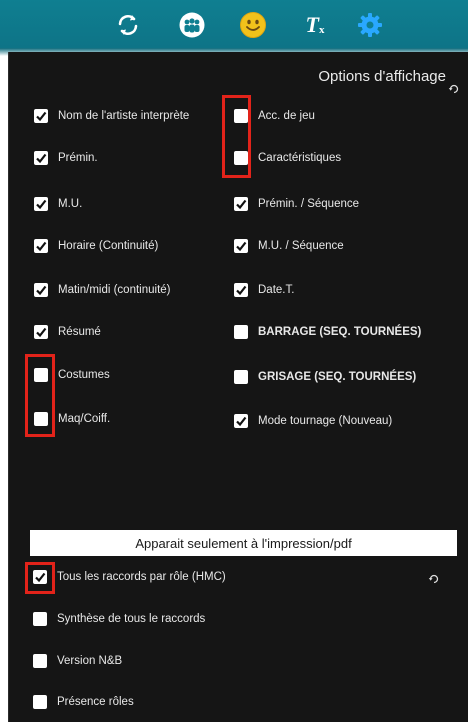  Describe the element at coordinates (315, 25) in the screenshot. I see `clear-format-icon: Tx` at that location.